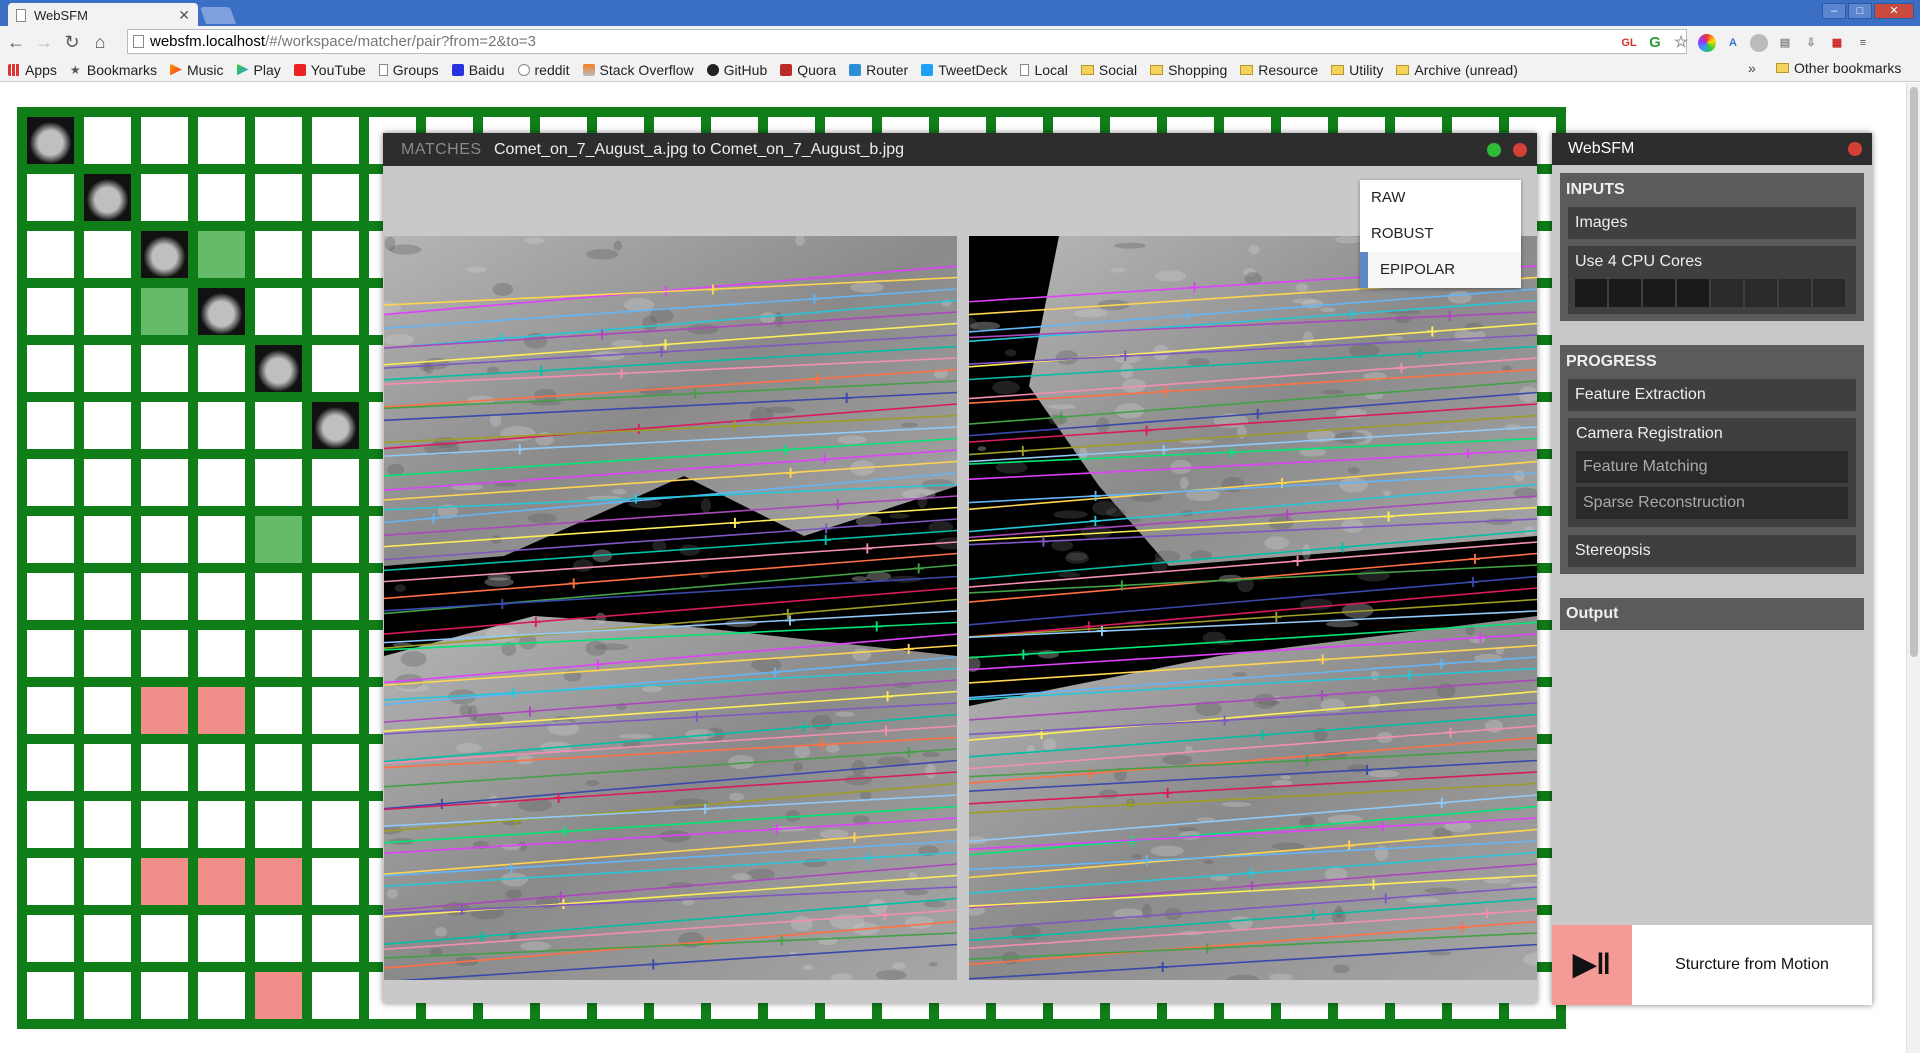 The width and height of the screenshot is (1920, 1053). I want to click on bookmark-play: Play, so click(258, 70).